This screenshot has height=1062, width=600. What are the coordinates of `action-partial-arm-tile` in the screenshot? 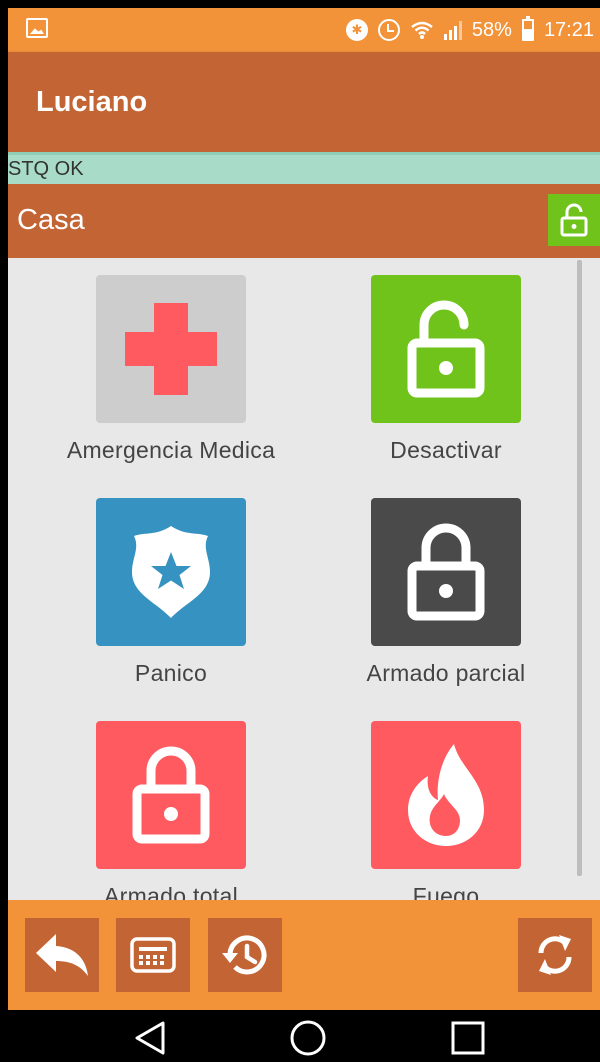 It's located at (446, 572).